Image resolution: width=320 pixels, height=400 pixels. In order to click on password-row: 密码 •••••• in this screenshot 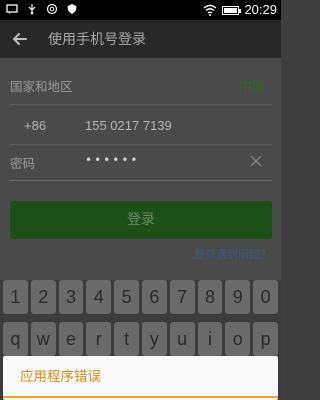, I will do `click(141, 165)`.